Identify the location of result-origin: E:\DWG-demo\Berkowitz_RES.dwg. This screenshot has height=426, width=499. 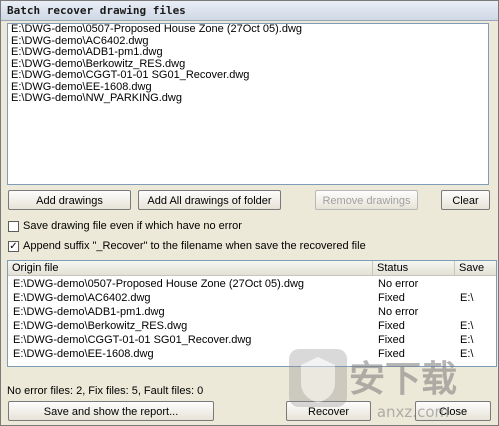
(100, 326).